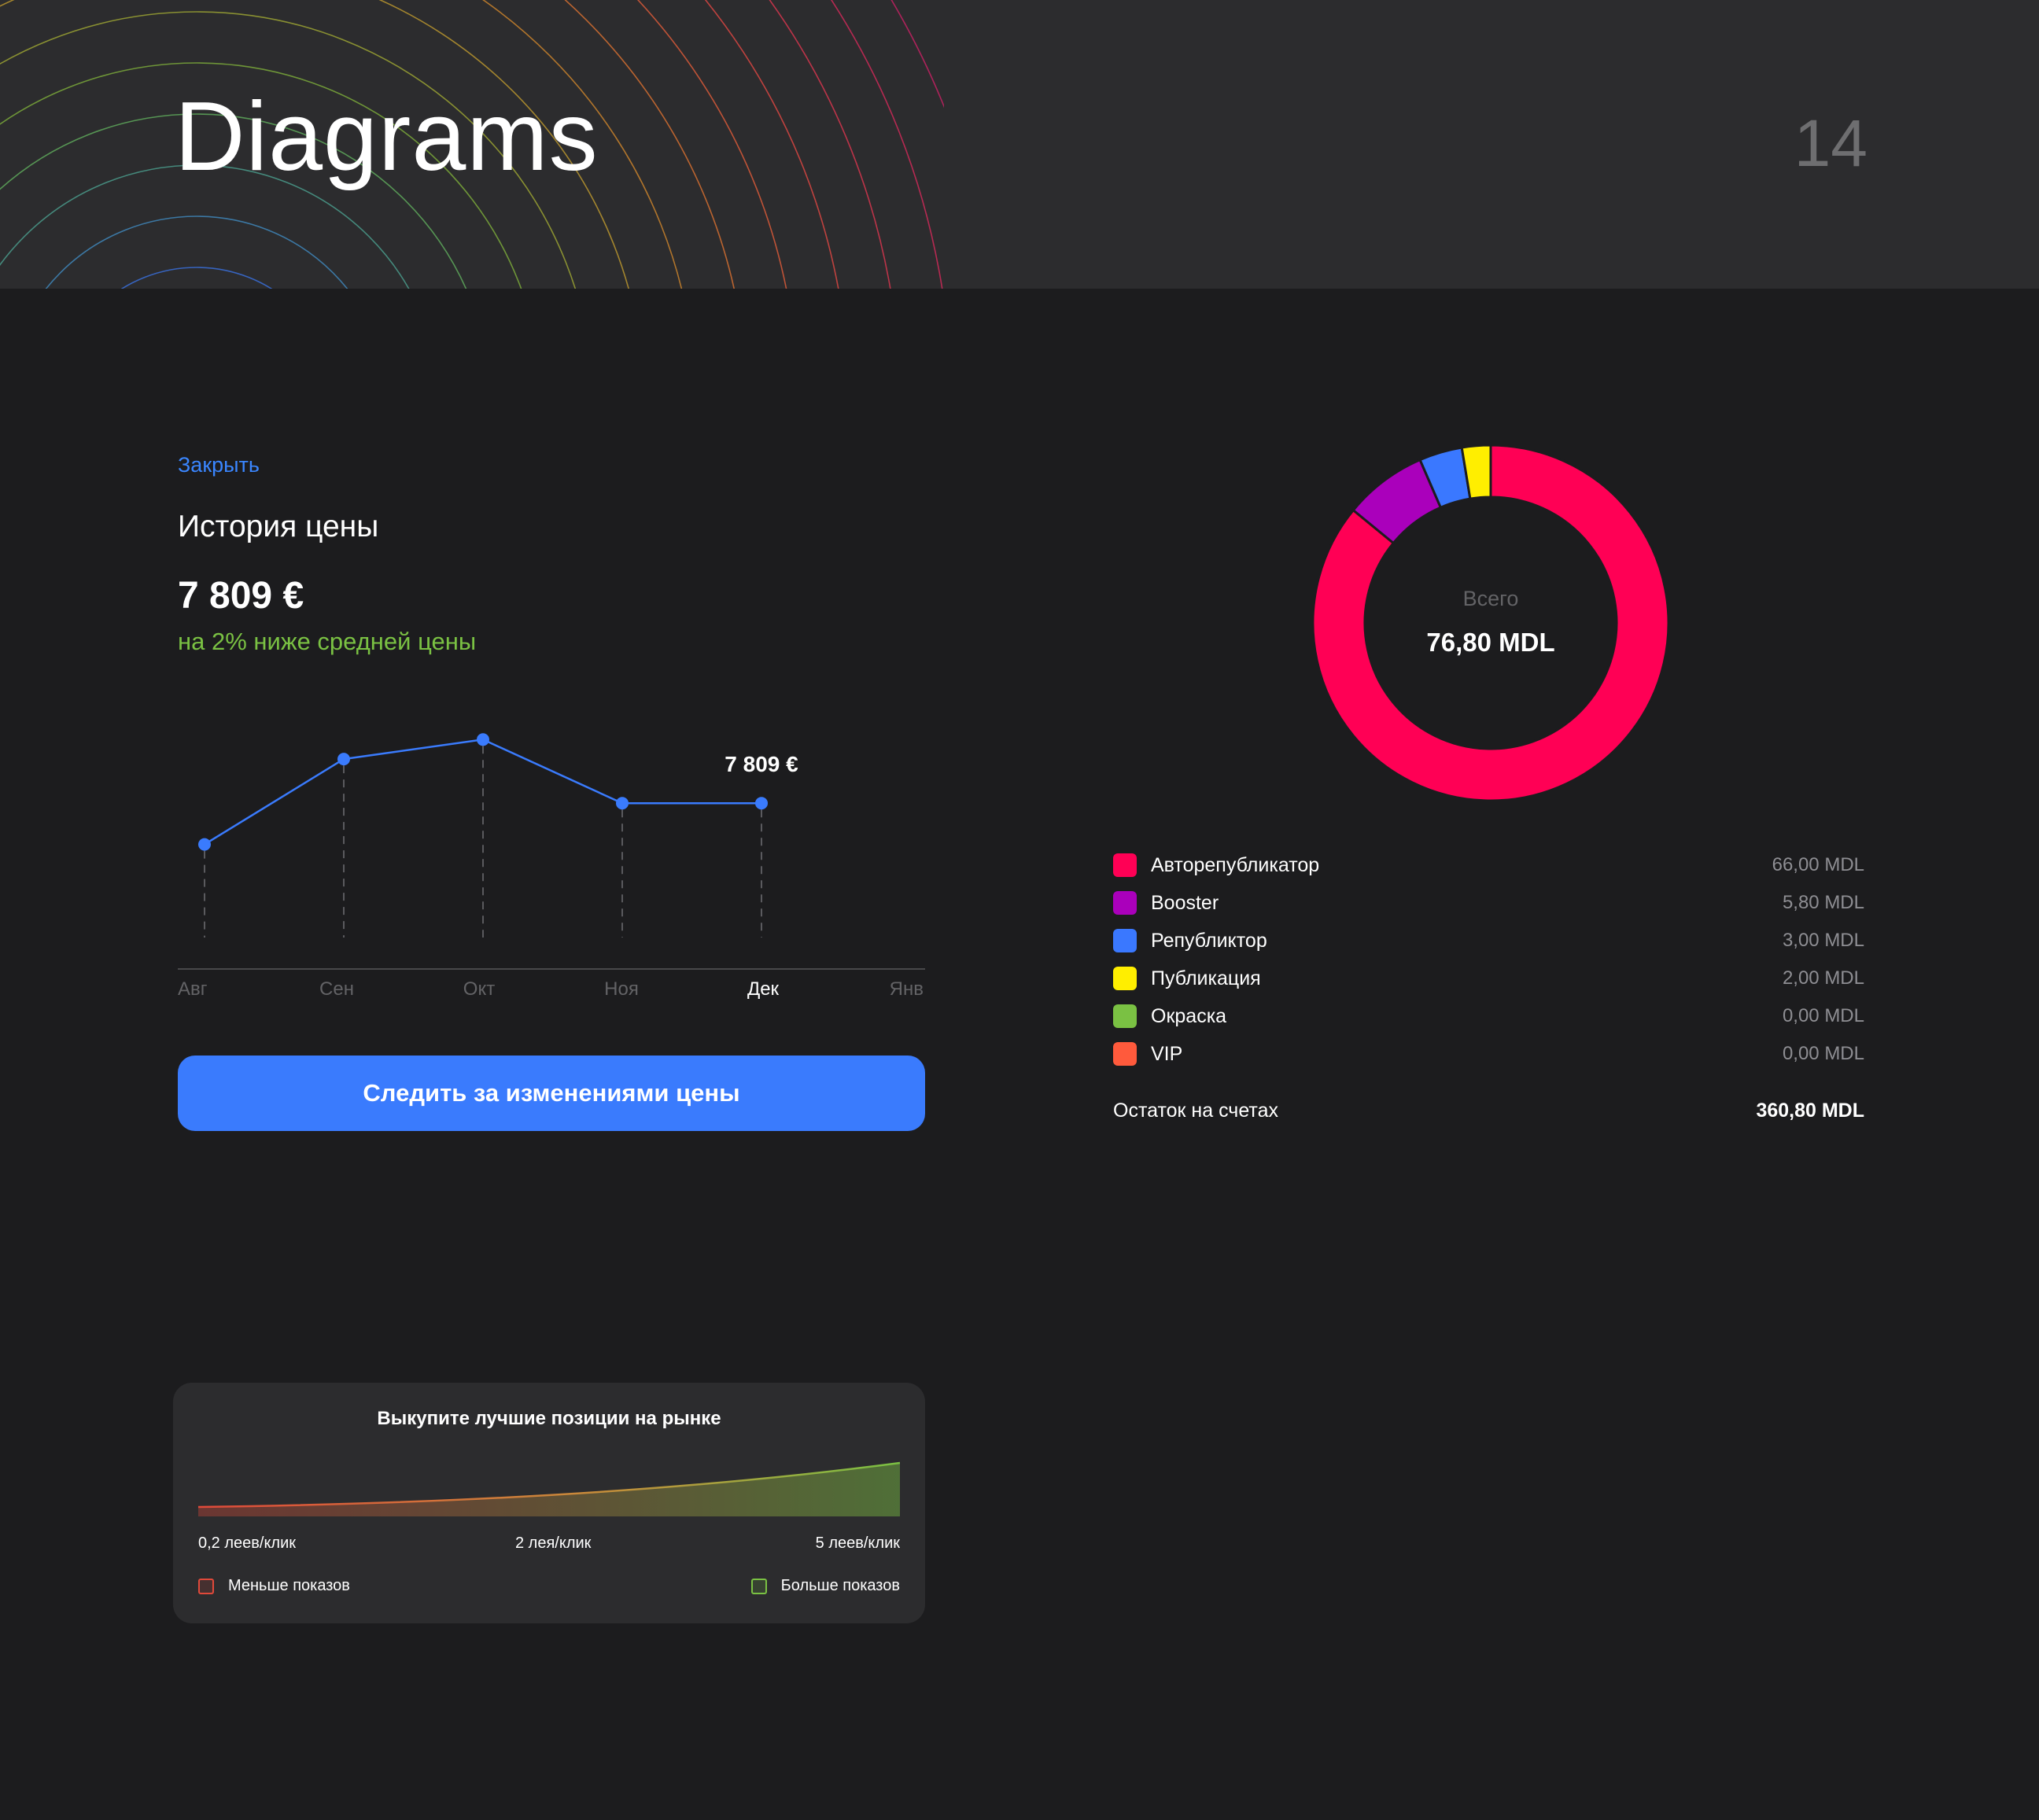 This screenshot has height=1820, width=2039. I want to click on price-comparison-note: на 2% ниже средней цены, so click(327, 641).